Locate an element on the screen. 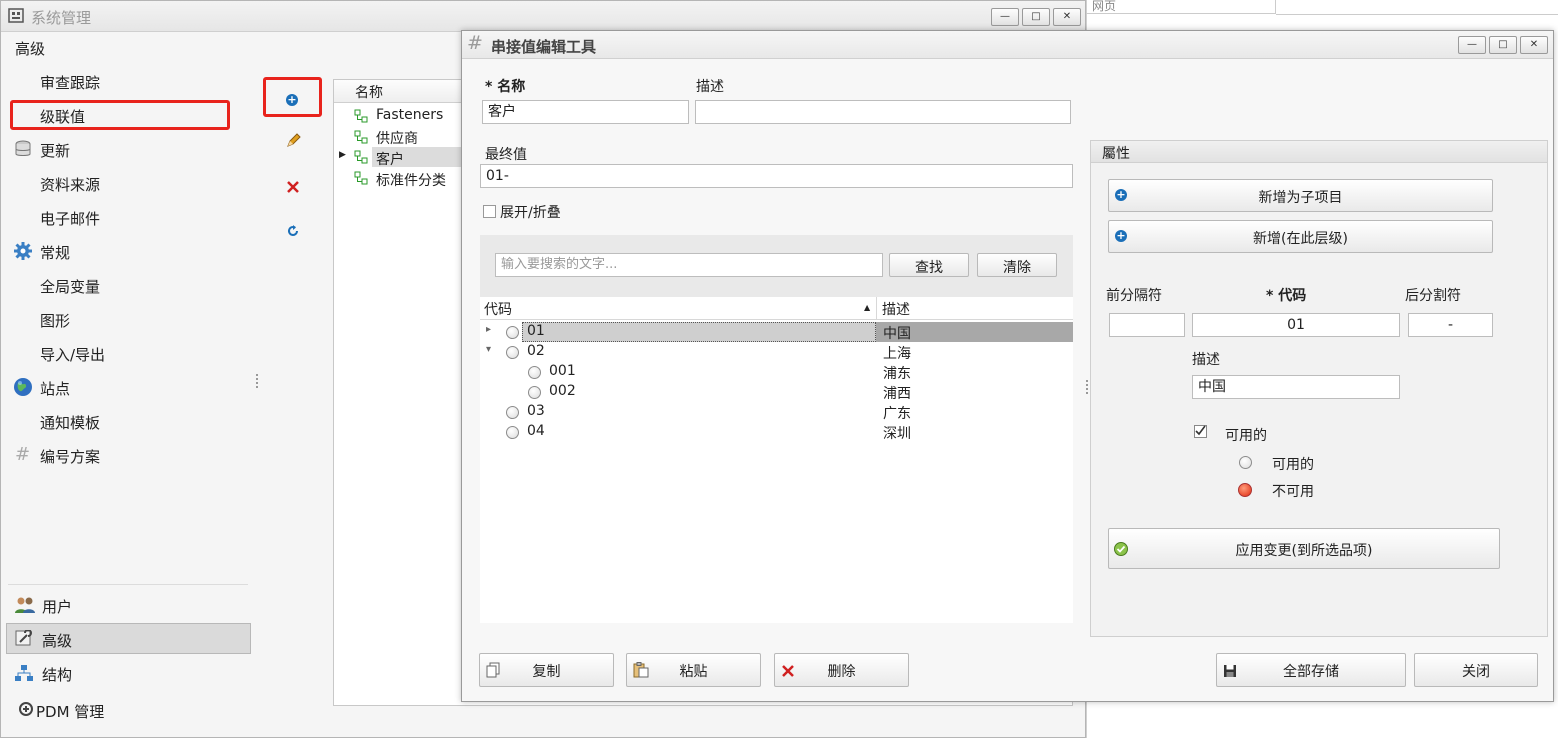 This screenshot has width=1558, height=738. code-field: 01 is located at coordinates (1296, 325).